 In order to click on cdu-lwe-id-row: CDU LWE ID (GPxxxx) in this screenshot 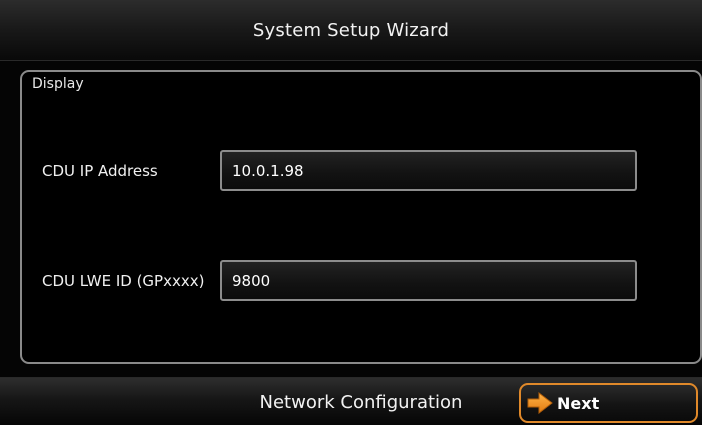, I will do `click(339, 280)`.